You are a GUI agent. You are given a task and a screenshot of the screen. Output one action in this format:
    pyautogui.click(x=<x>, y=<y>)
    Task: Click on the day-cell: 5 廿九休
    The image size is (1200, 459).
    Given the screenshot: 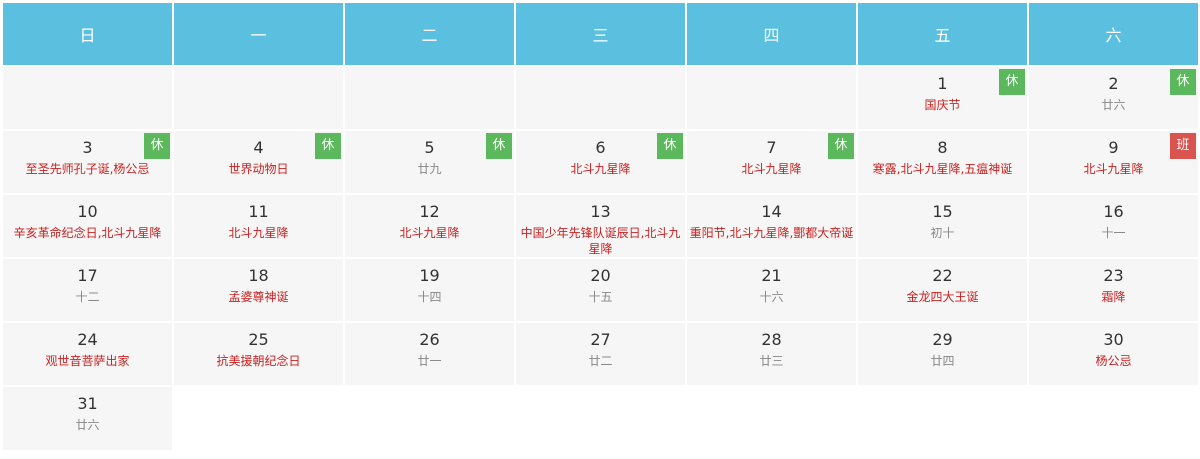 What is the action you would take?
    pyautogui.click(x=430, y=163)
    